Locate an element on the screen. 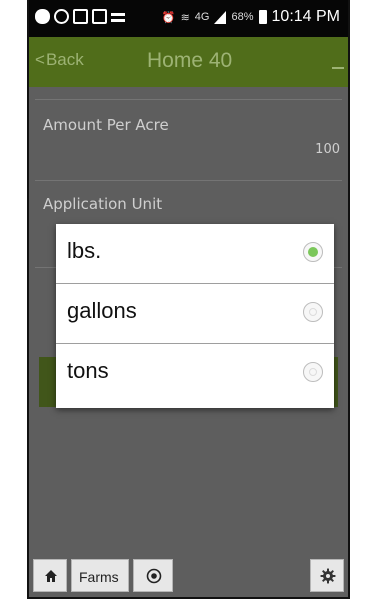 Image resolution: width=376 pixels, height=599 pixels. target-icon is located at coordinates (154, 576).